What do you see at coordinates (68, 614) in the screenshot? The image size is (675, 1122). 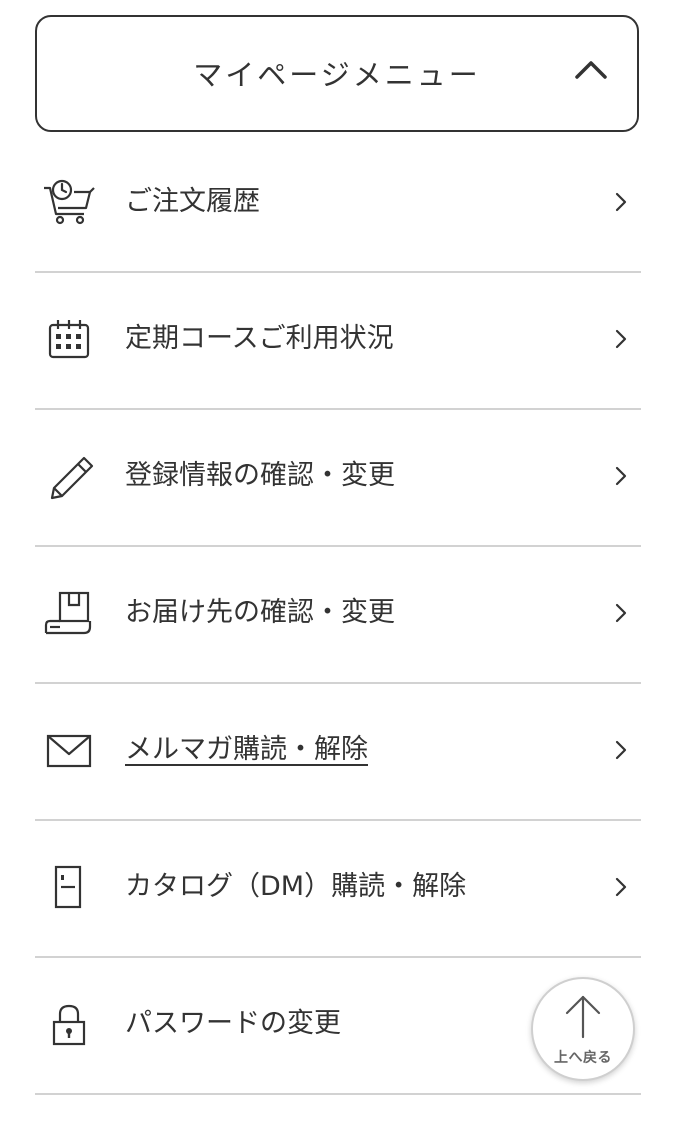 I see `delivery-box-icon` at bounding box center [68, 614].